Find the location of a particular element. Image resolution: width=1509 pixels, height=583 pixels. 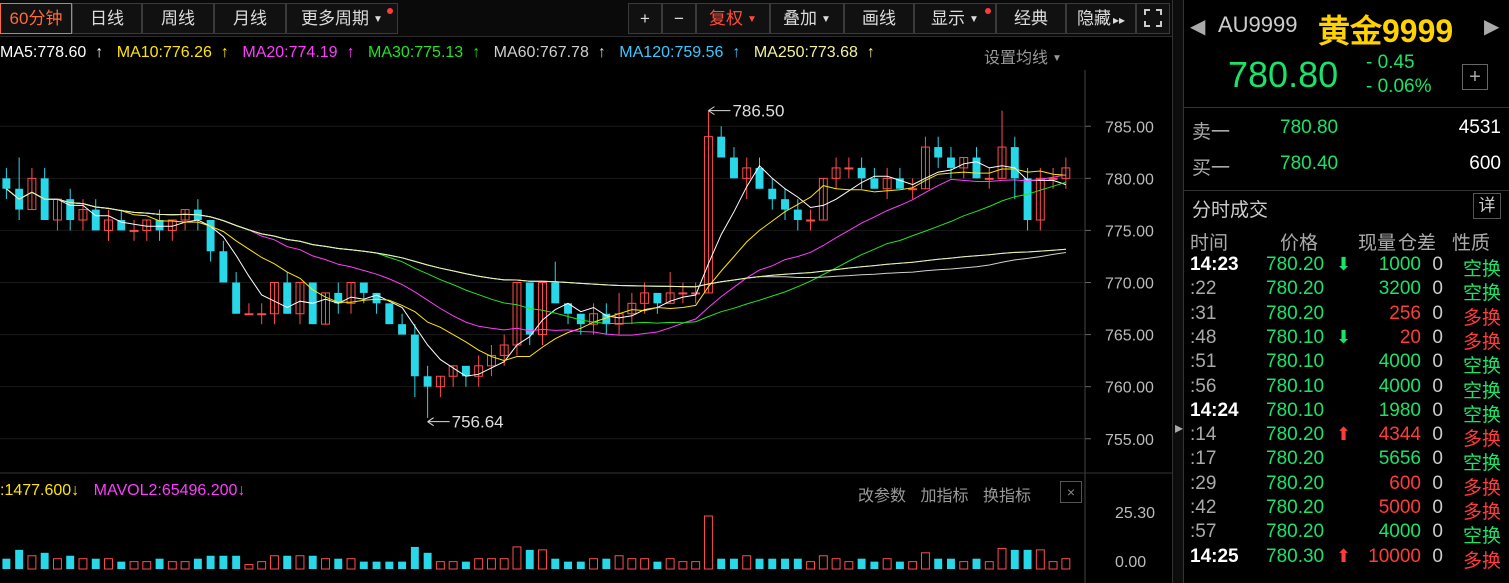

tick-volume: 5656 is located at coordinates (1399, 459).